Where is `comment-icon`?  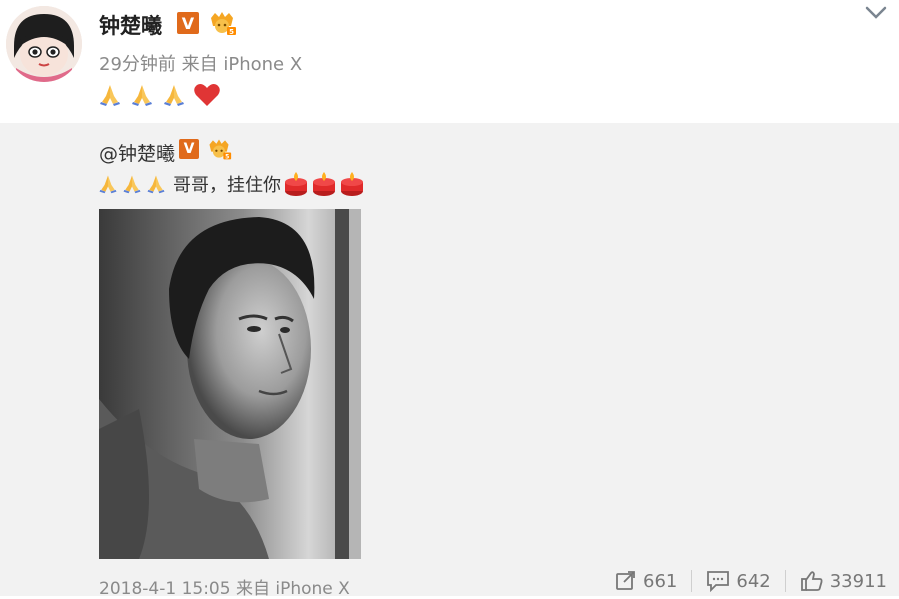 comment-icon is located at coordinates (718, 581).